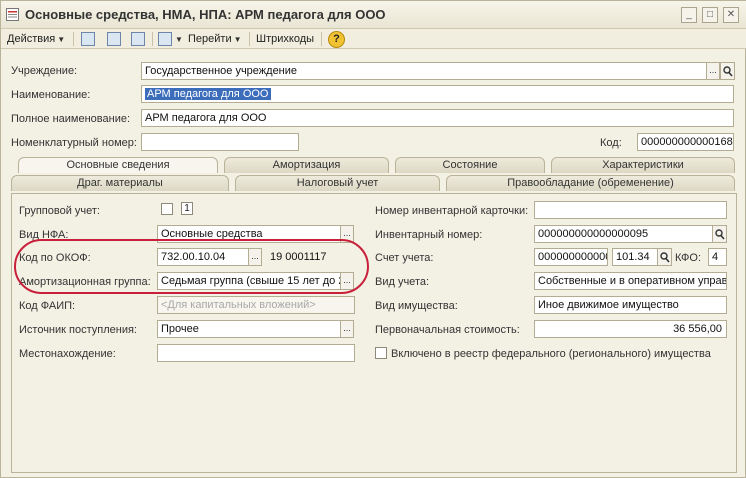 Image resolution: width=746 pixels, height=478 pixels. Describe the element at coordinates (306, 165) in the screenshot. I see `tab-depreciation: Амортизация` at that location.